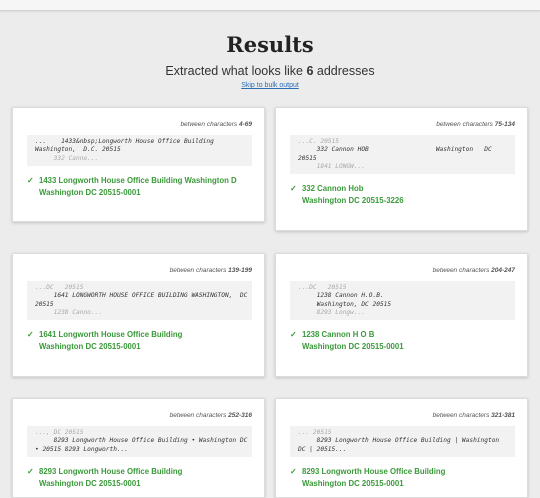 The image size is (540, 498). I want to click on character-range: between characters 139-199, so click(211, 270).